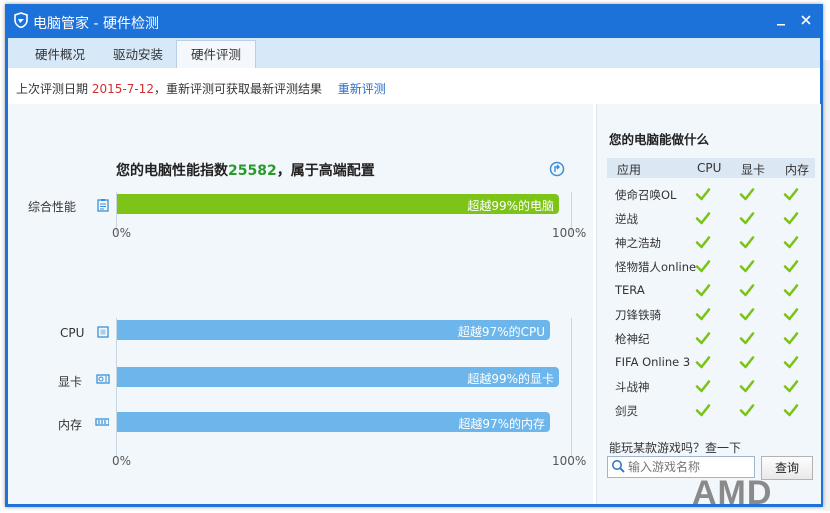 The width and height of the screenshot is (830, 513). Describe the element at coordinates (72, 333) in the screenshot. I see `cpu-label: CPU` at that location.